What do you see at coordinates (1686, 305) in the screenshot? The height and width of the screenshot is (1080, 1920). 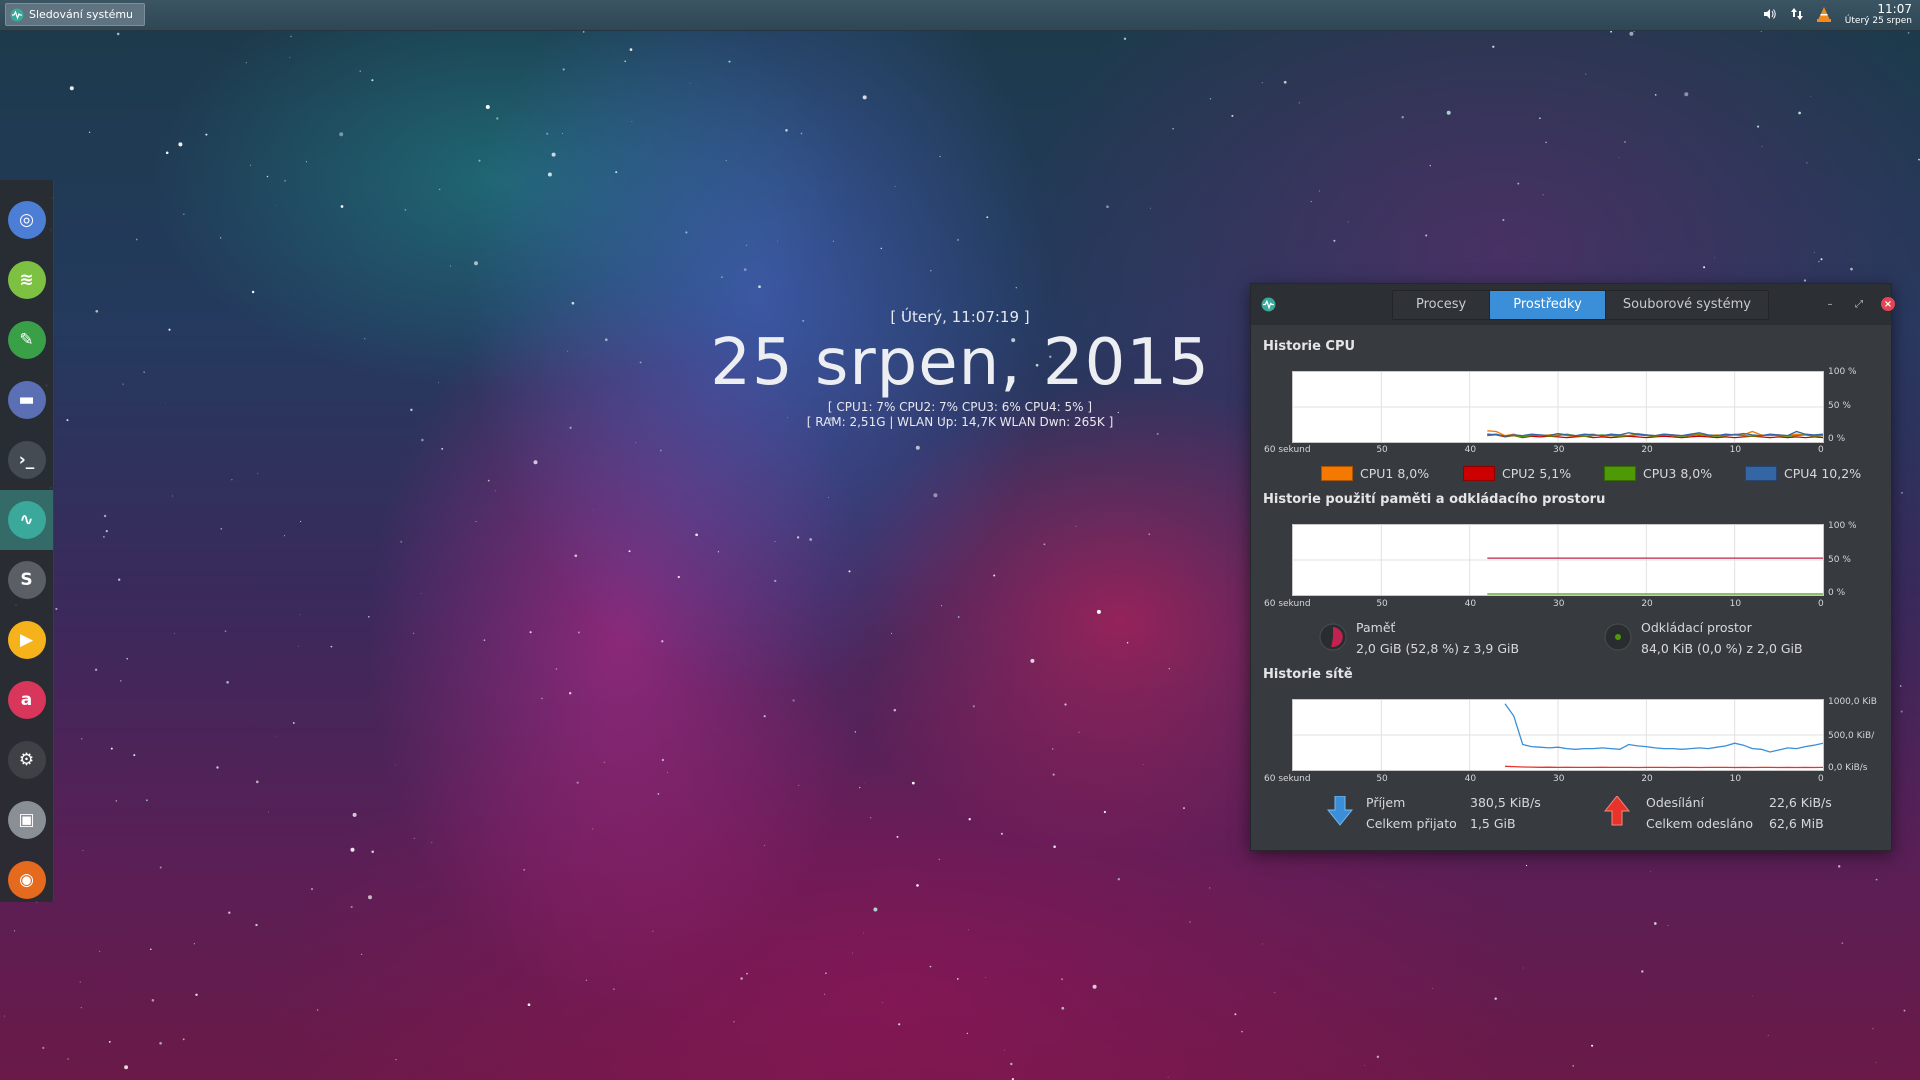 I see `tab-file-systems: Souborové systémy` at bounding box center [1686, 305].